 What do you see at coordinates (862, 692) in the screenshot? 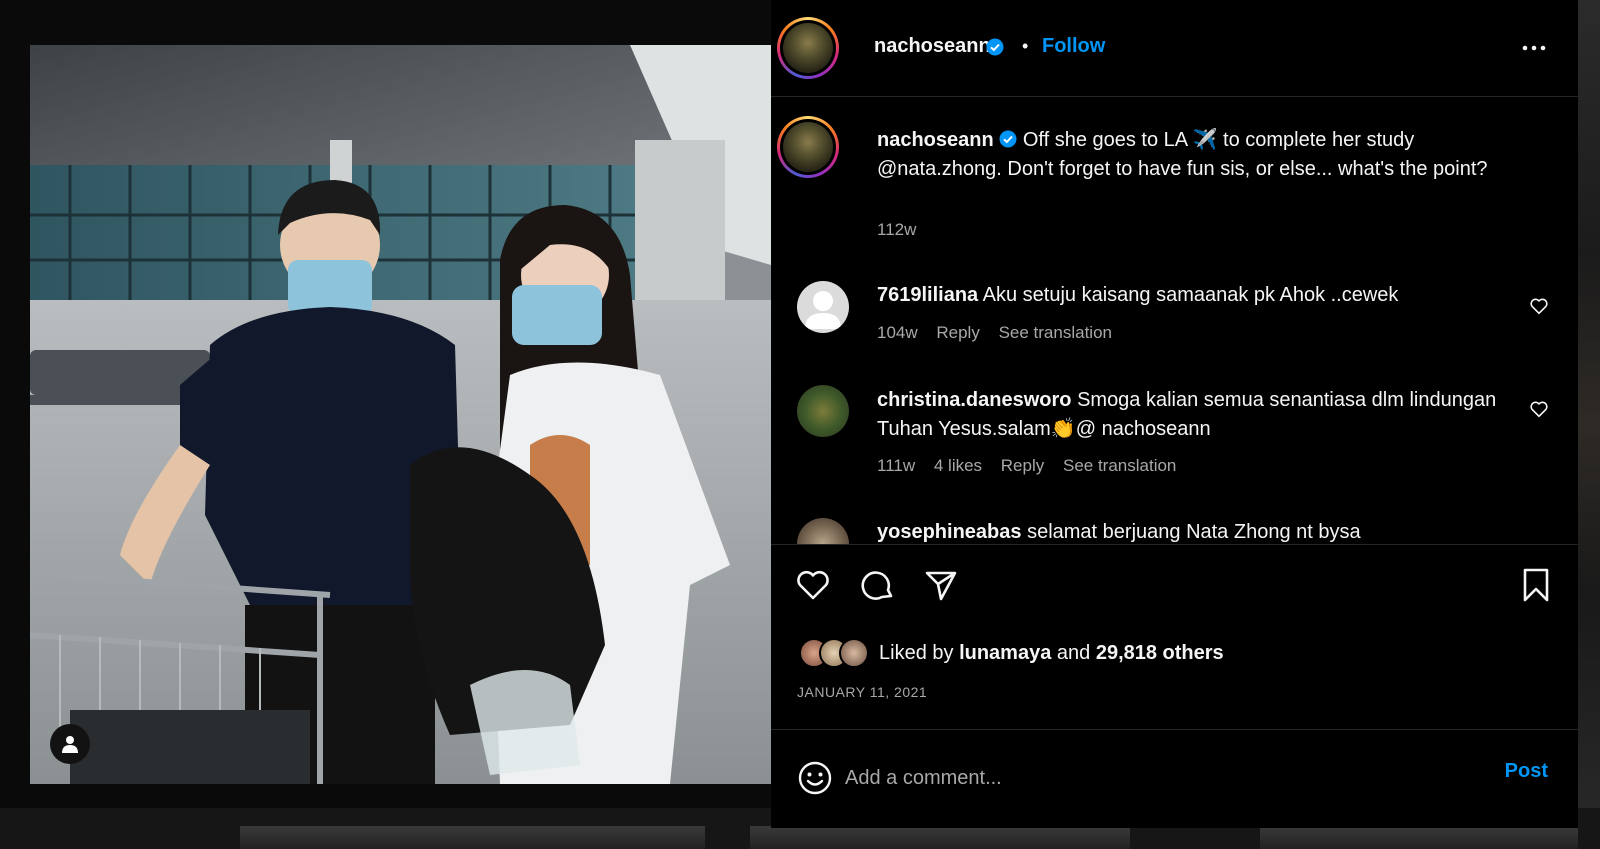
I see `post-date: JANUARY 11, 2021` at bounding box center [862, 692].